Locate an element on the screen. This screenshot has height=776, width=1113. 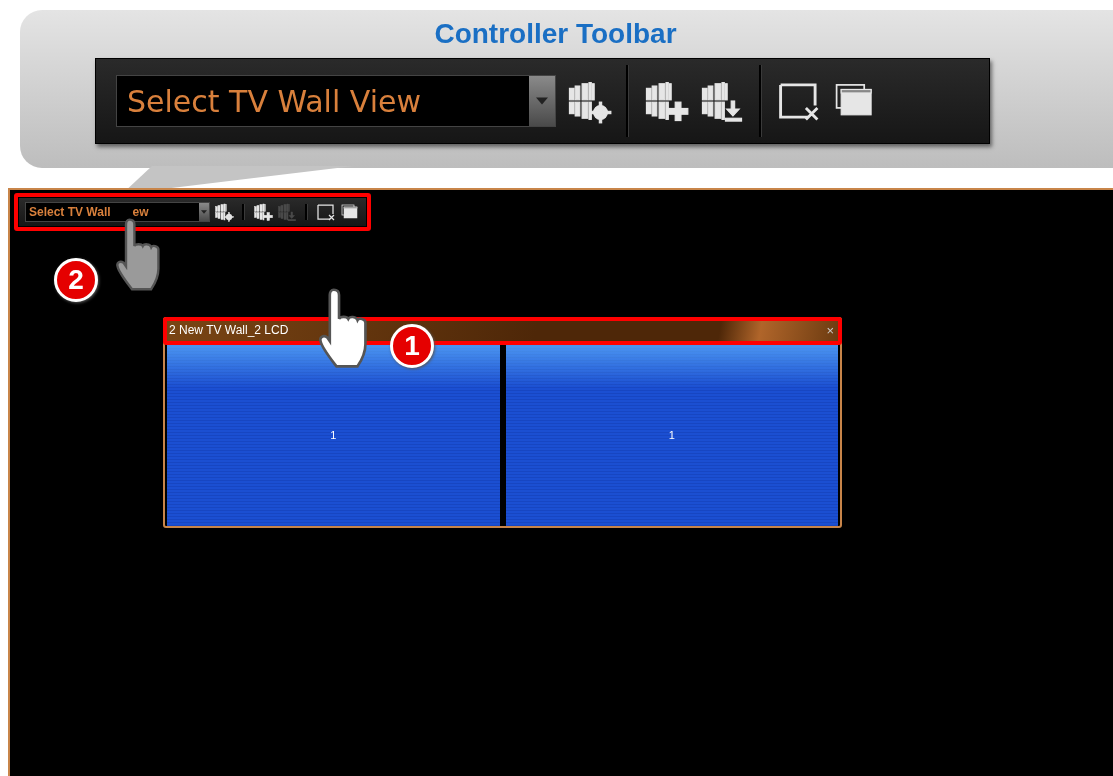
lcd-screen-panel: 1 is located at coordinates (671, 434).